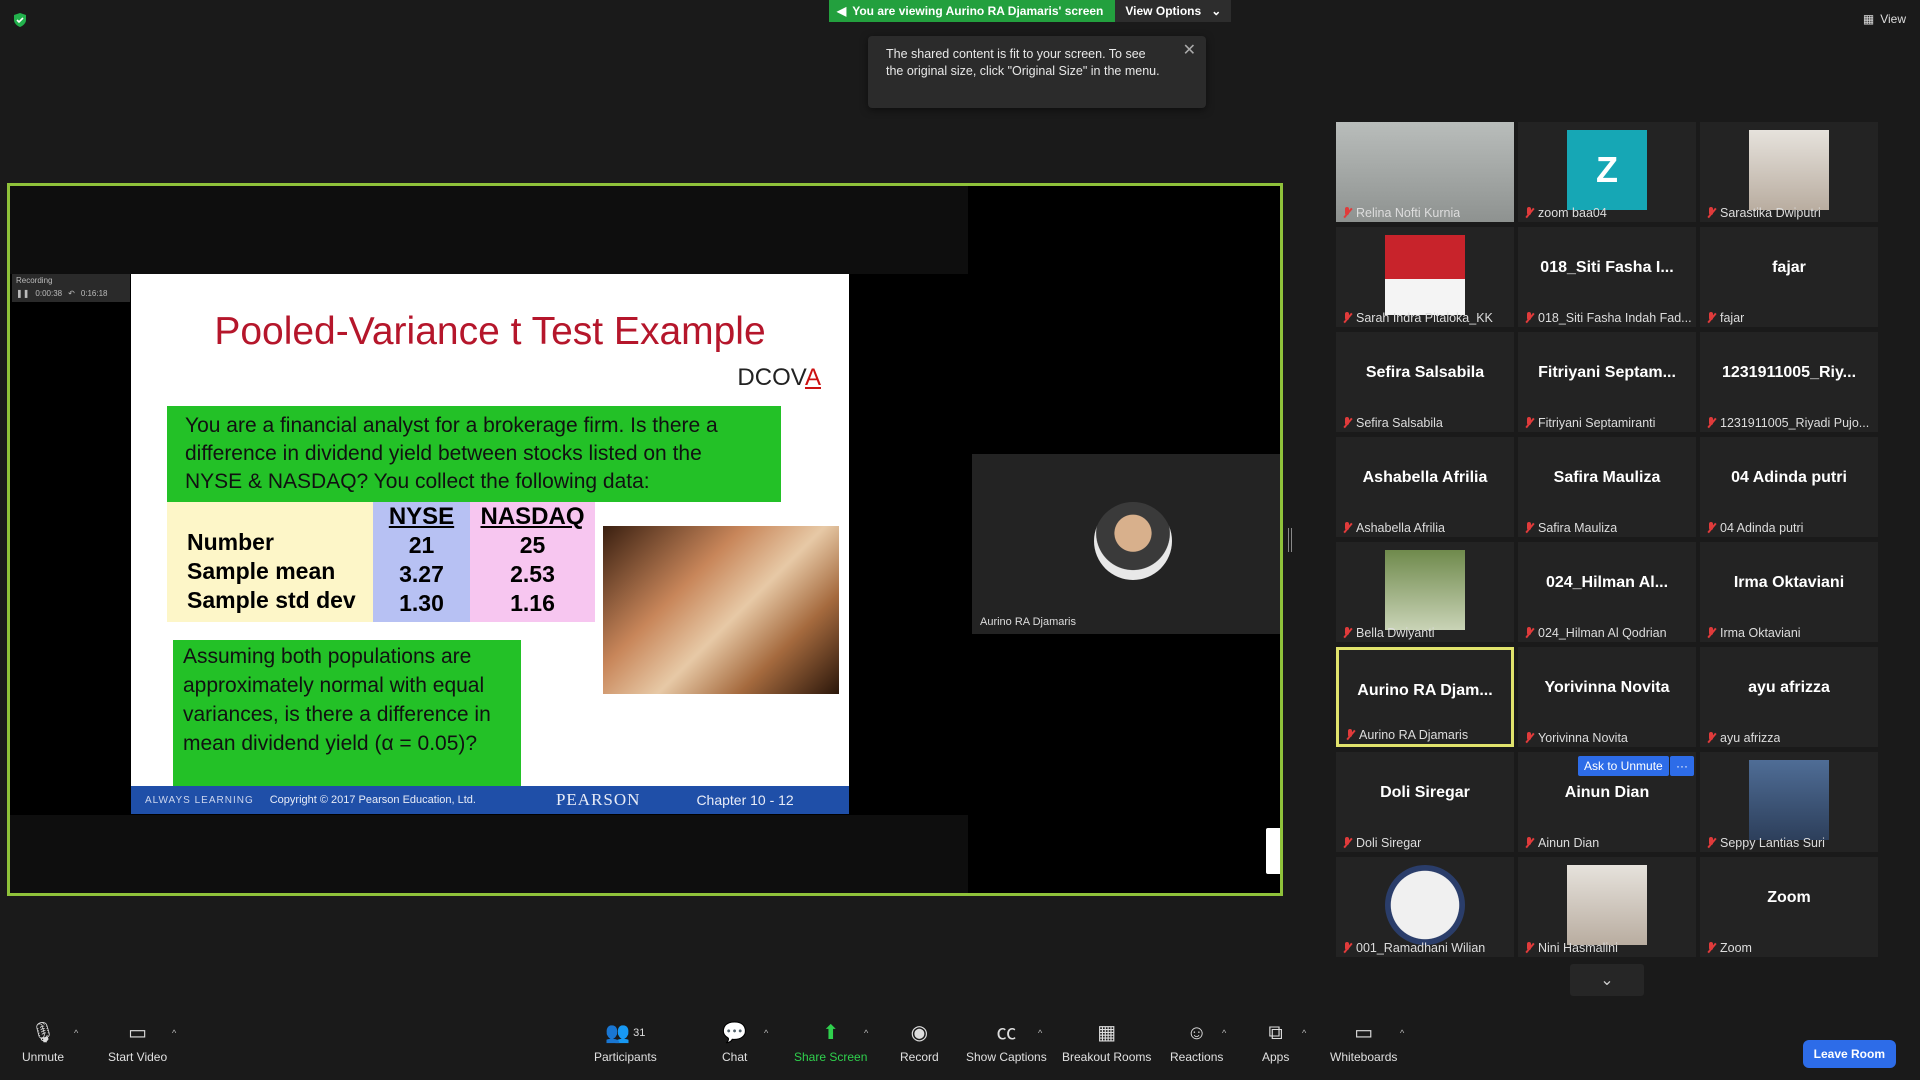 This screenshot has height=1080, width=1920. I want to click on participant-name: Sarastika Dwiputri, so click(1770, 213).